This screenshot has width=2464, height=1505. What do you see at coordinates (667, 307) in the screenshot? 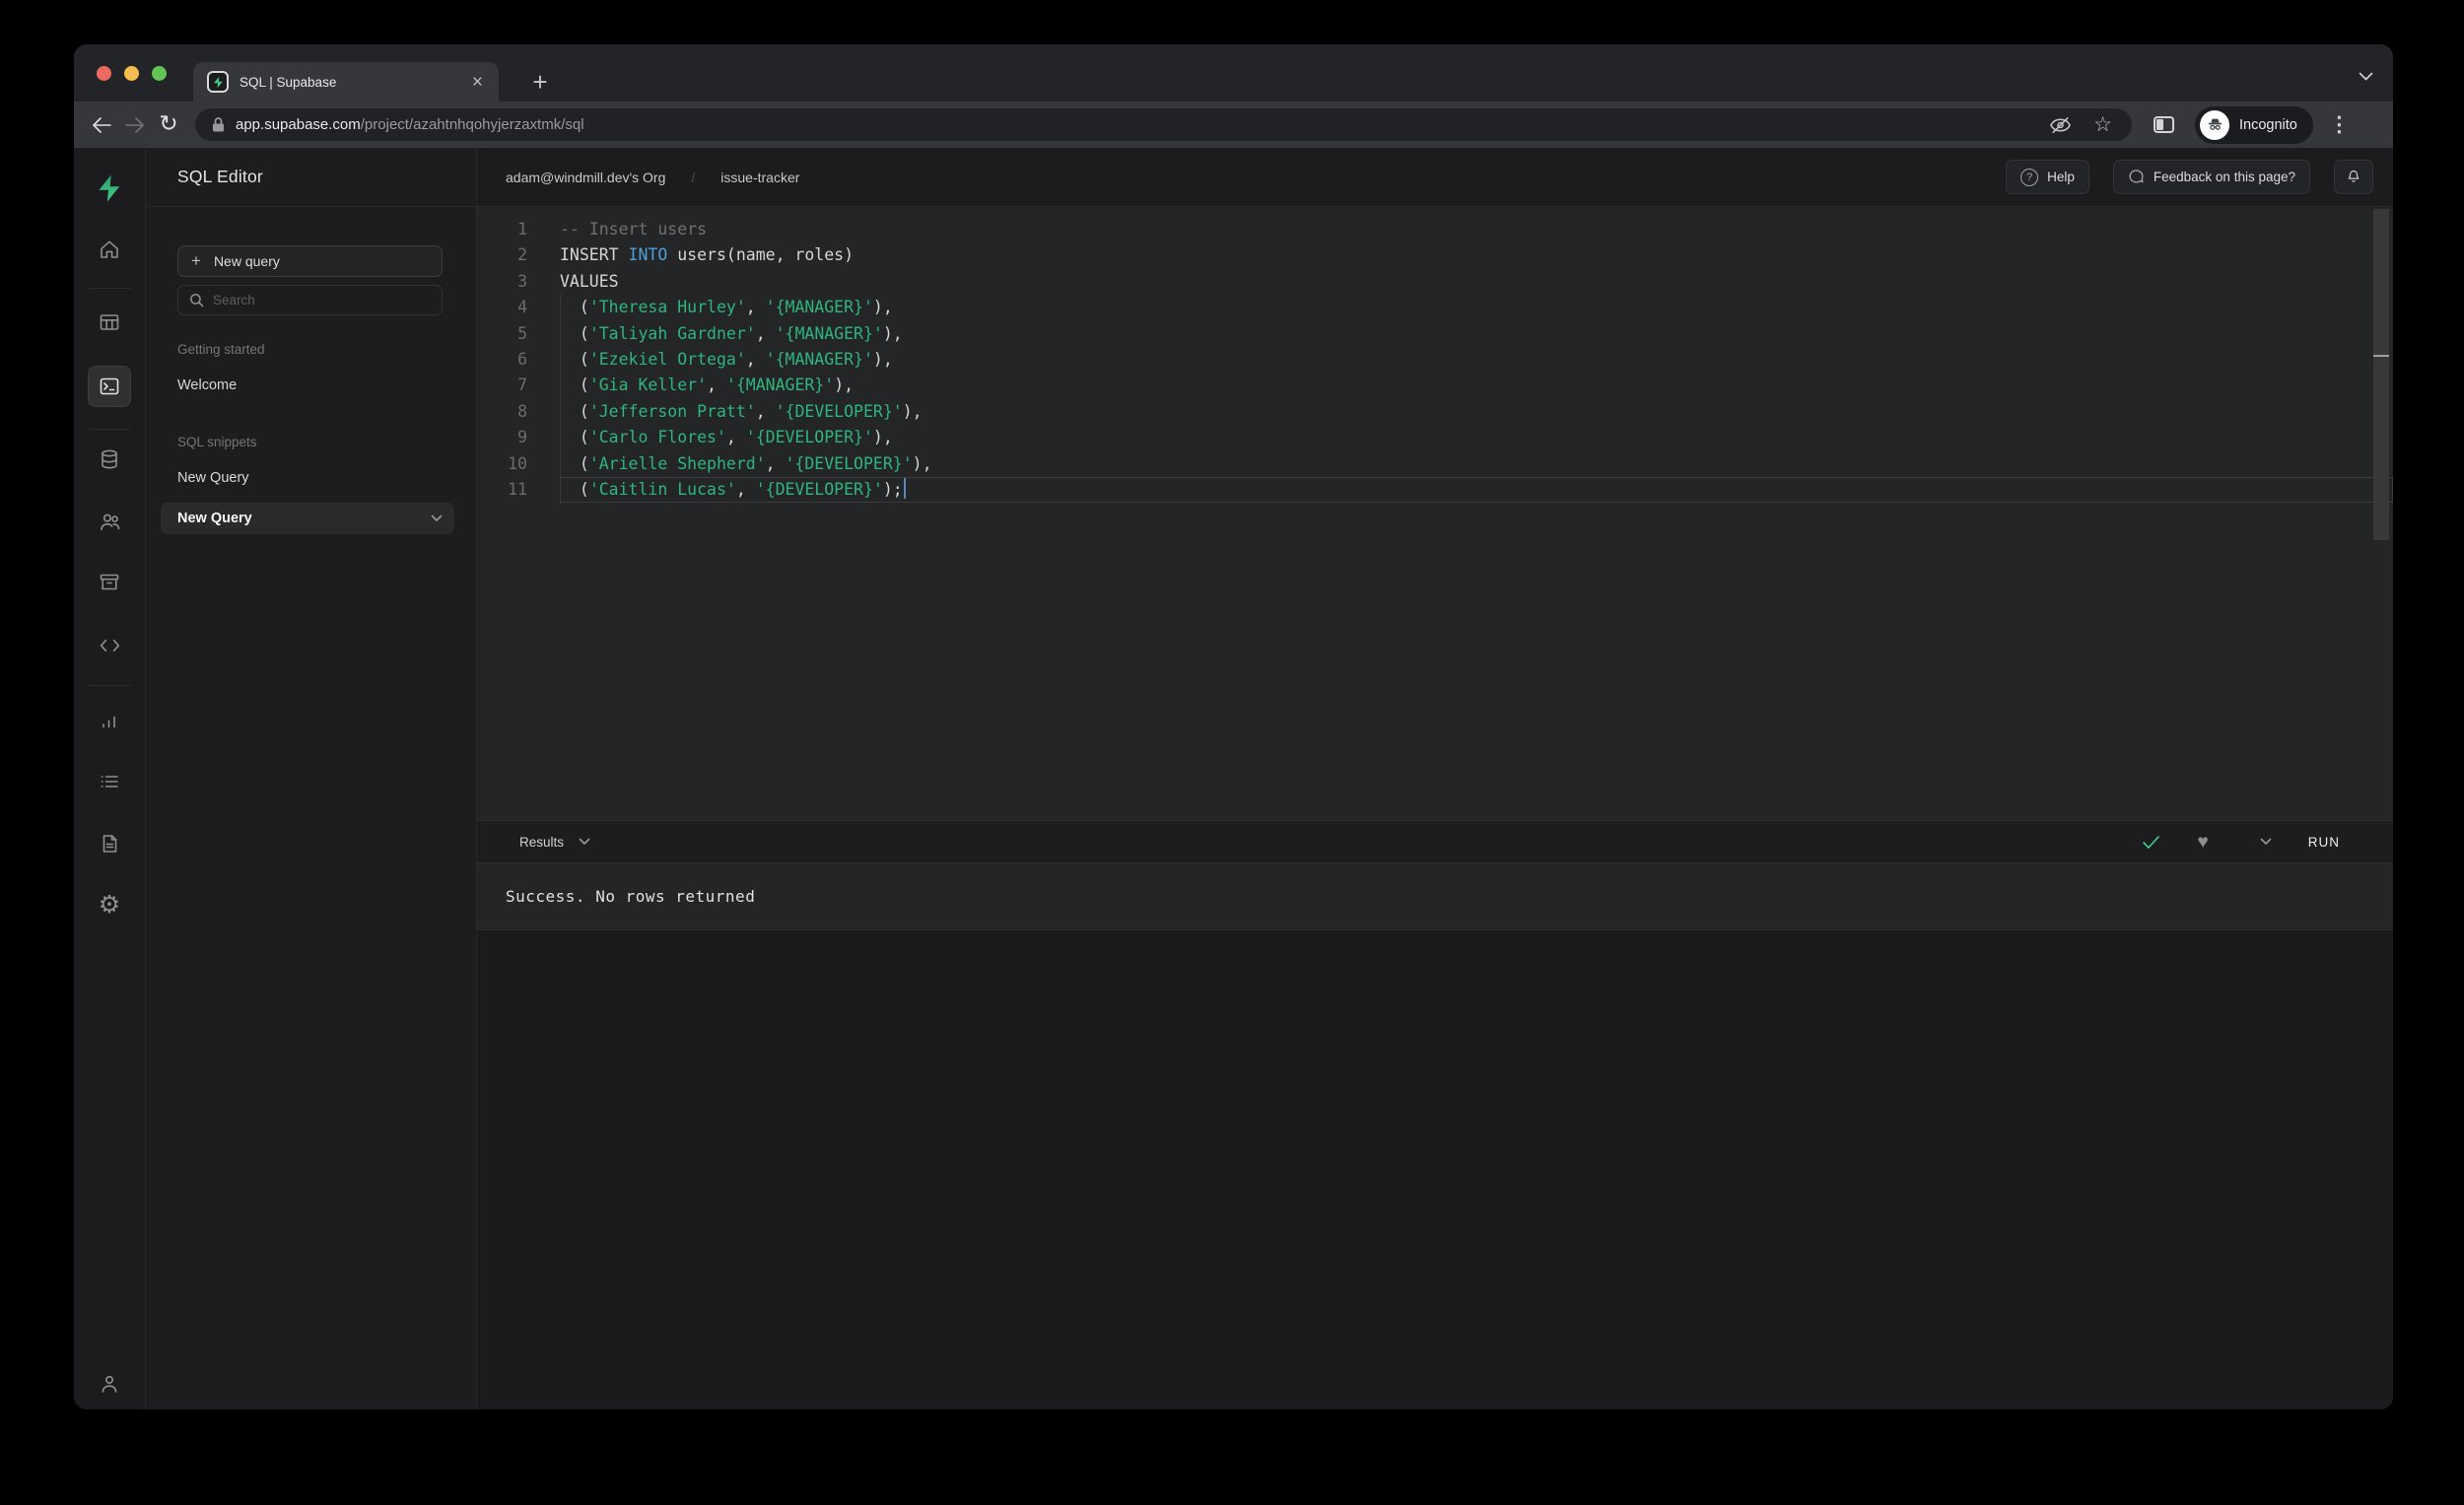
I see `code-token: 'Theresa Hurley'` at bounding box center [667, 307].